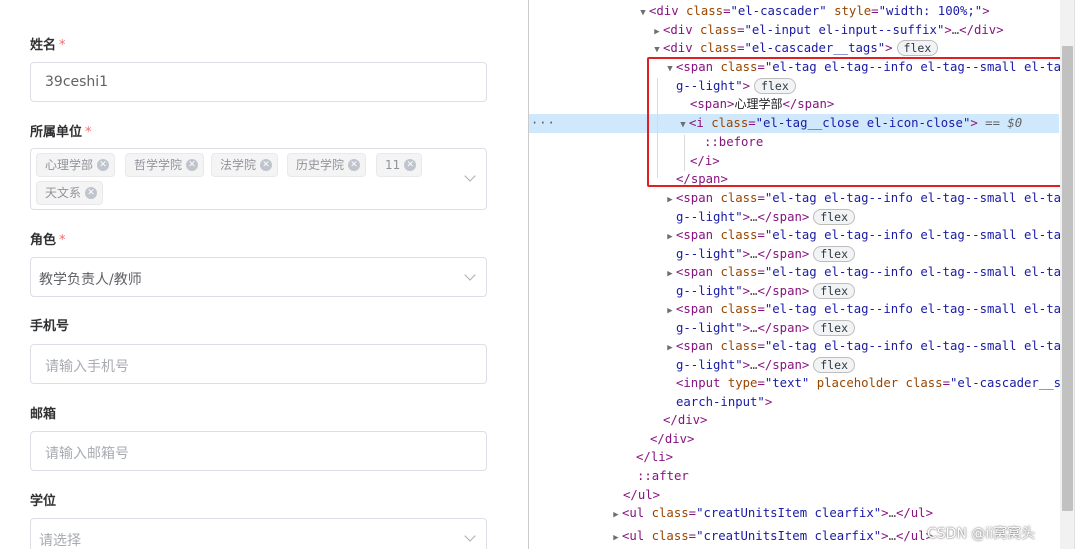 The image size is (1084, 549). Describe the element at coordinates (43, 414) in the screenshot. I see `email-label: 邮箱` at that location.